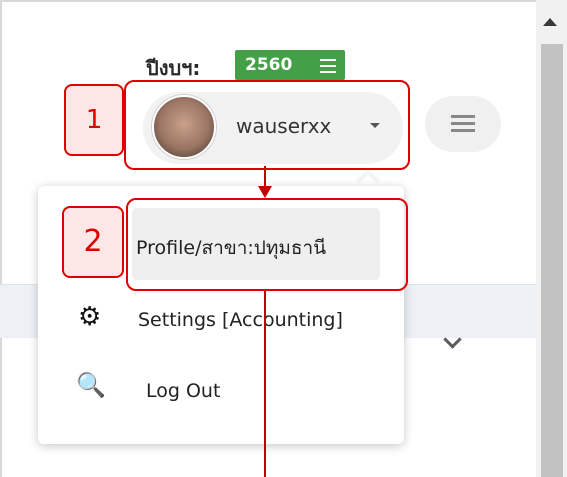 Image resolution: width=567 pixels, height=477 pixels. What do you see at coordinates (265, 383) in the screenshot?
I see `annotation-connector-line-lower` at bounding box center [265, 383].